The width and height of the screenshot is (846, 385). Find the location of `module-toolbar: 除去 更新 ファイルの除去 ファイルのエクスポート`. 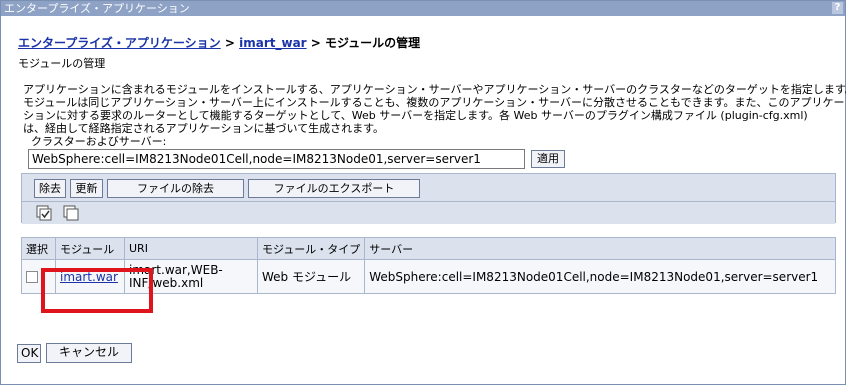

module-toolbar: 除去 更新 ファイルの除去 ファイルのエクスポート is located at coordinates (428, 198).